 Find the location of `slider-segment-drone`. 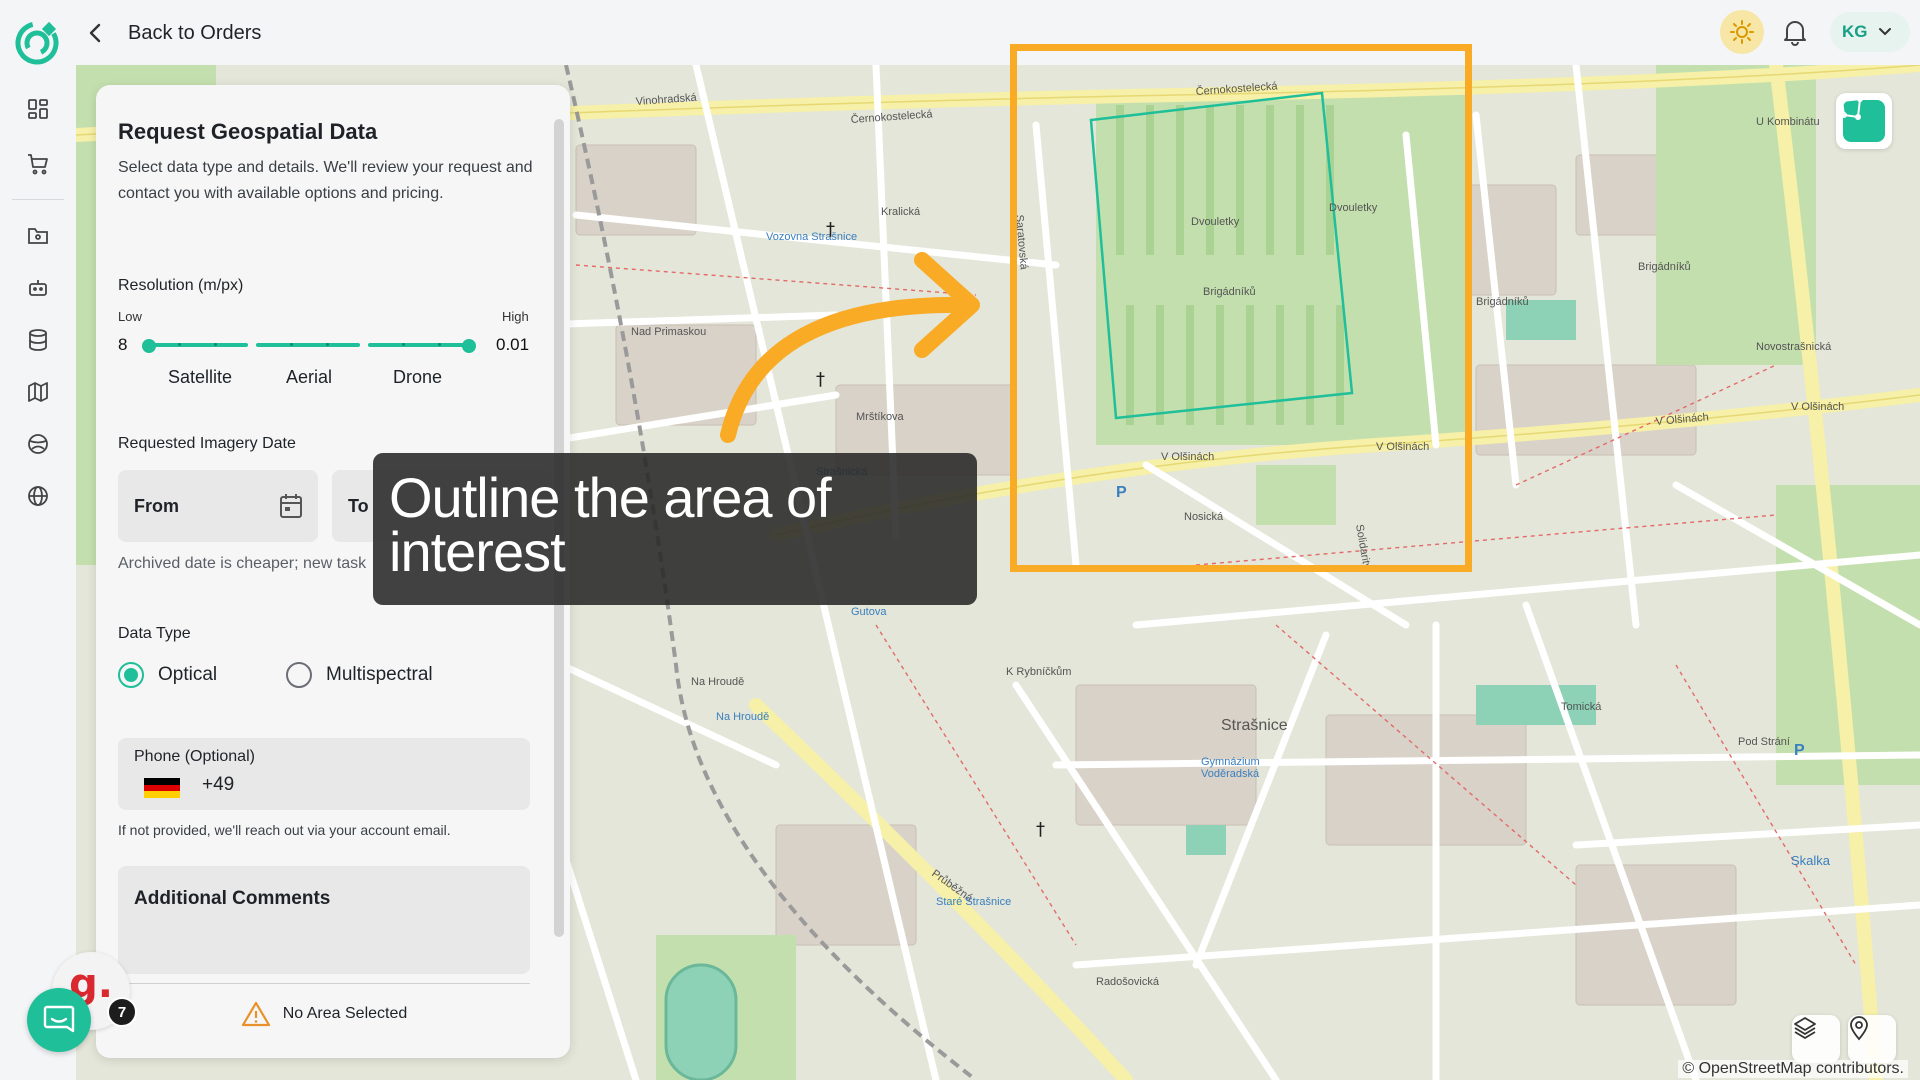

slider-segment-drone is located at coordinates (420, 345).